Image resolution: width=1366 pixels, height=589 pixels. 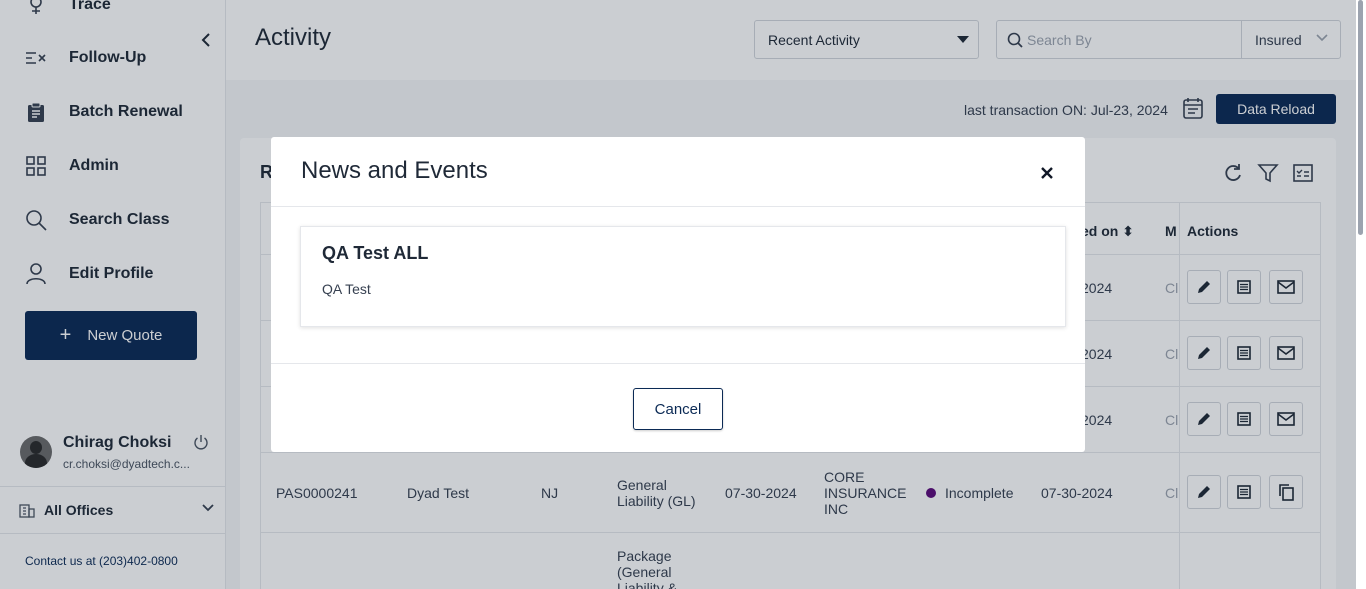 I want to click on news-item-body: QA Test, so click(x=346, y=289).